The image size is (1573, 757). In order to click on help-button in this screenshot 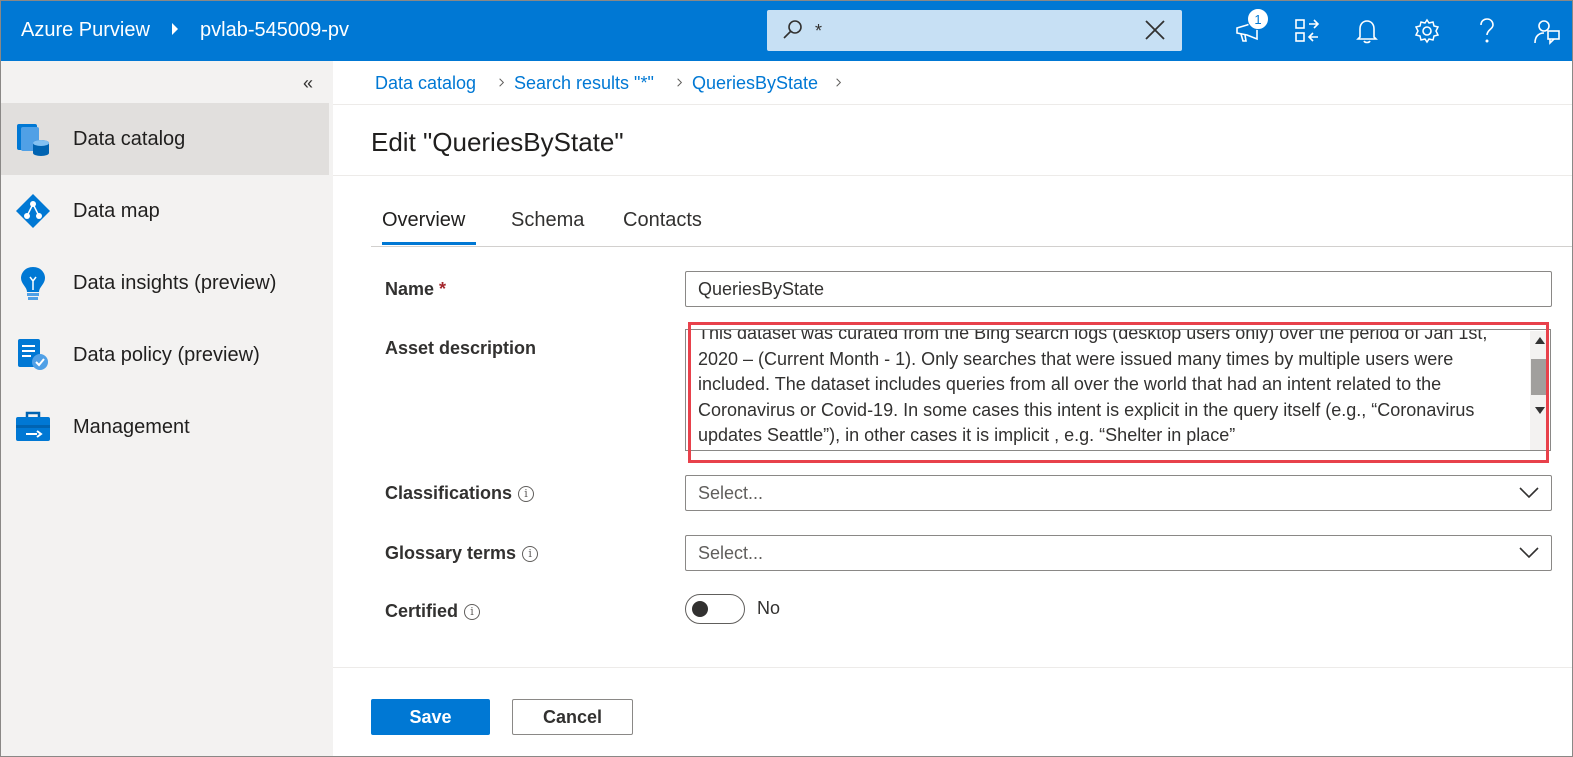, I will do `click(1487, 31)`.